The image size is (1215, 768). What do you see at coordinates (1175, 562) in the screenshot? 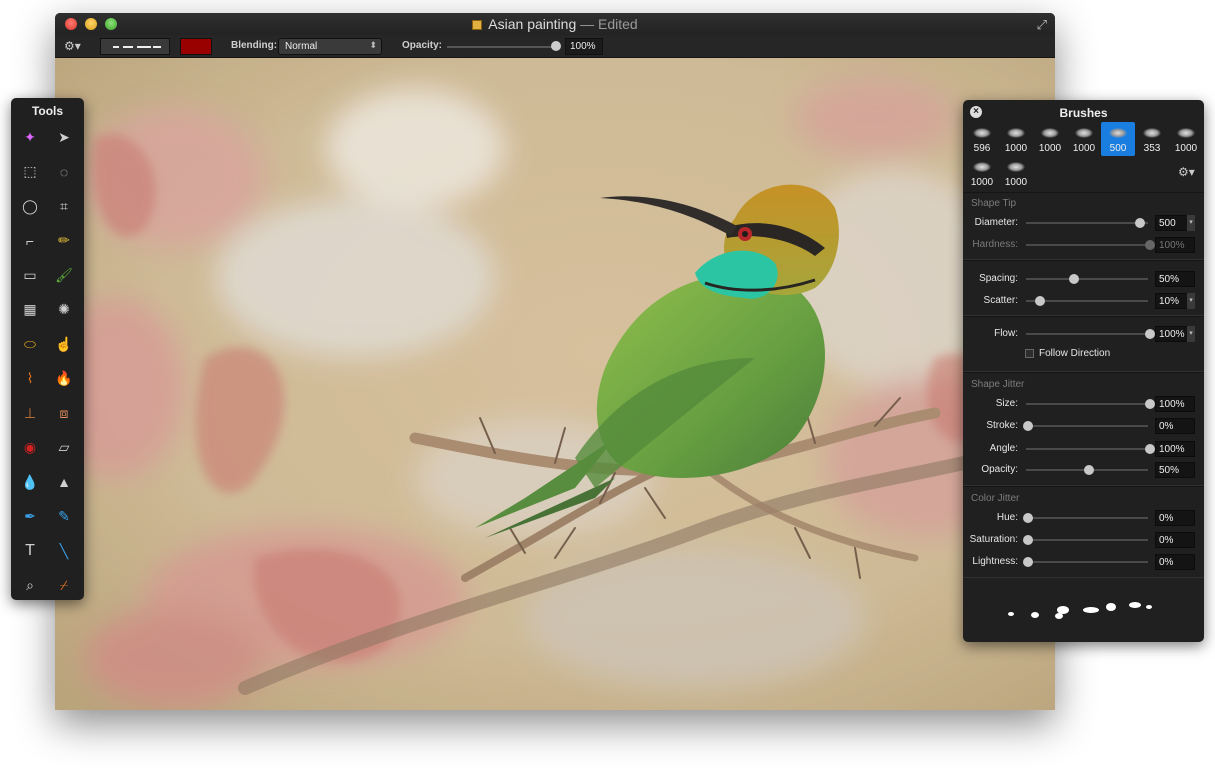
I see `lightness-field: 0%` at bounding box center [1175, 562].